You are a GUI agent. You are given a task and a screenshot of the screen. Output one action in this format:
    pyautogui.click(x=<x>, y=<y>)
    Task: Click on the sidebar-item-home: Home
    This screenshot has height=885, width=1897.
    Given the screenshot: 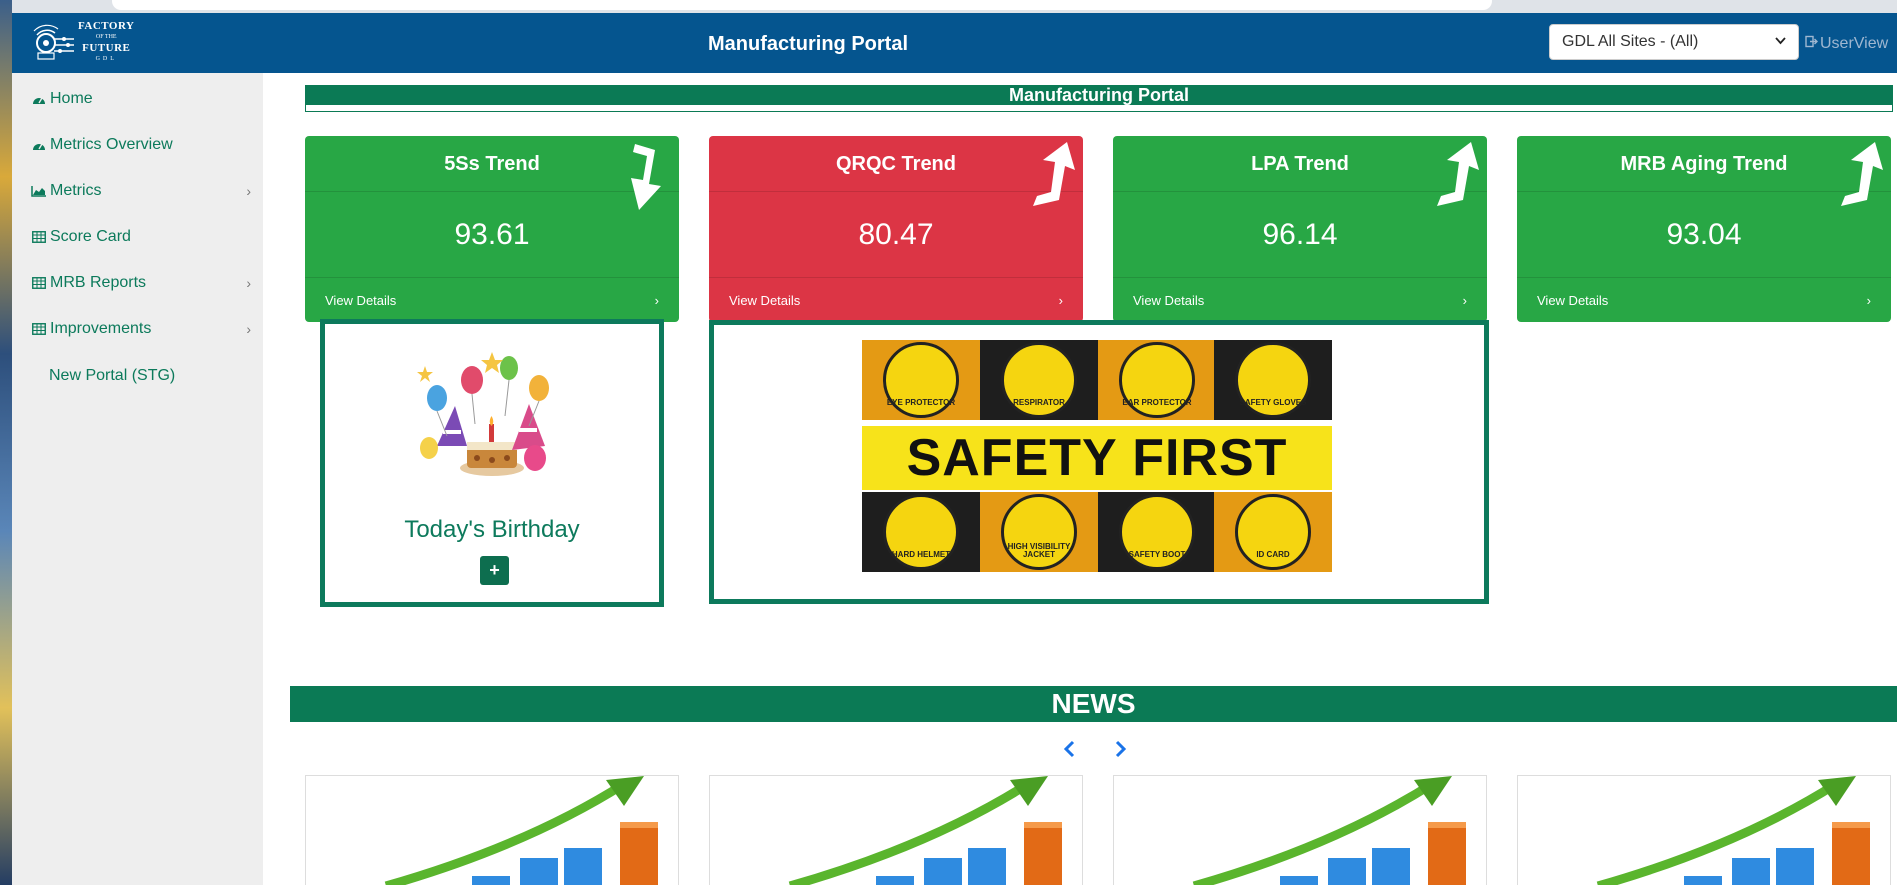 What is the action you would take?
    pyautogui.click(x=142, y=99)
    